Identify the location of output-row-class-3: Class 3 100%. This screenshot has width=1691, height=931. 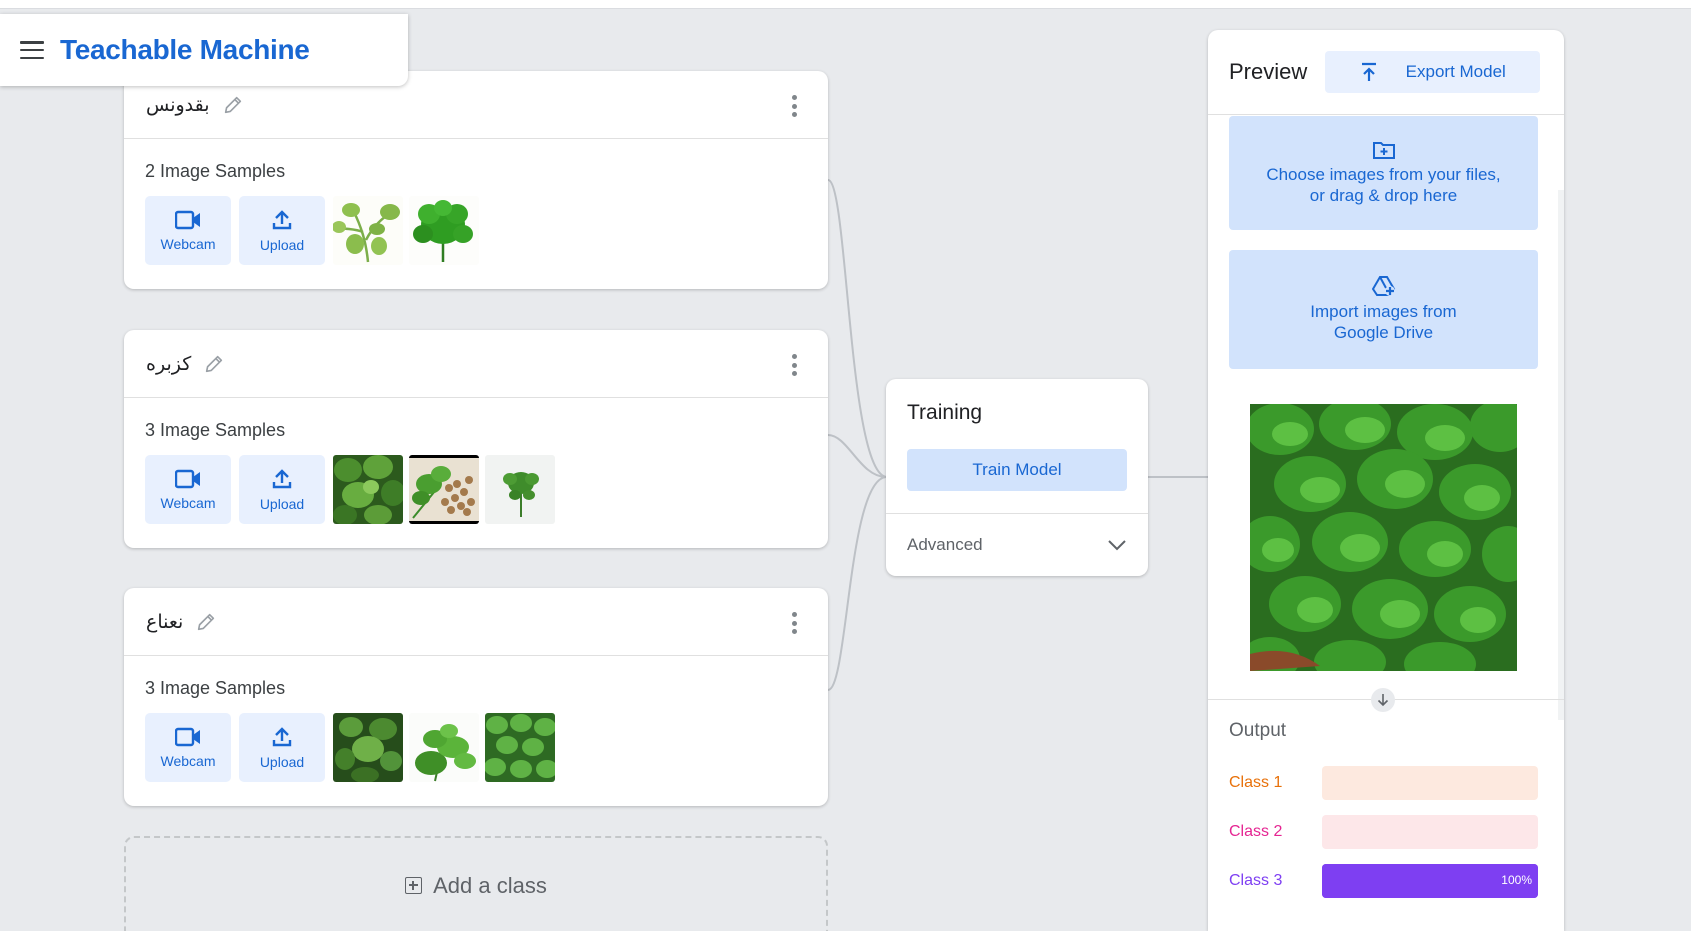
(1383, 881).